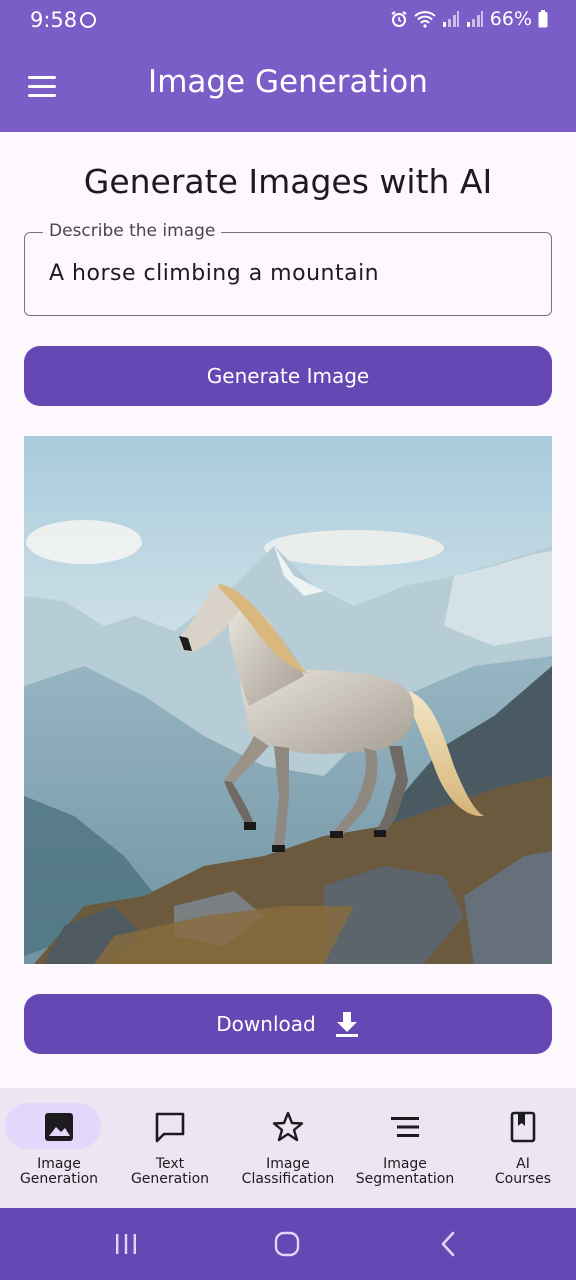  What do you see at coordinates (448, 1244) in the screenshot?
I see `back-icon` at bounding box center [448, 1244].